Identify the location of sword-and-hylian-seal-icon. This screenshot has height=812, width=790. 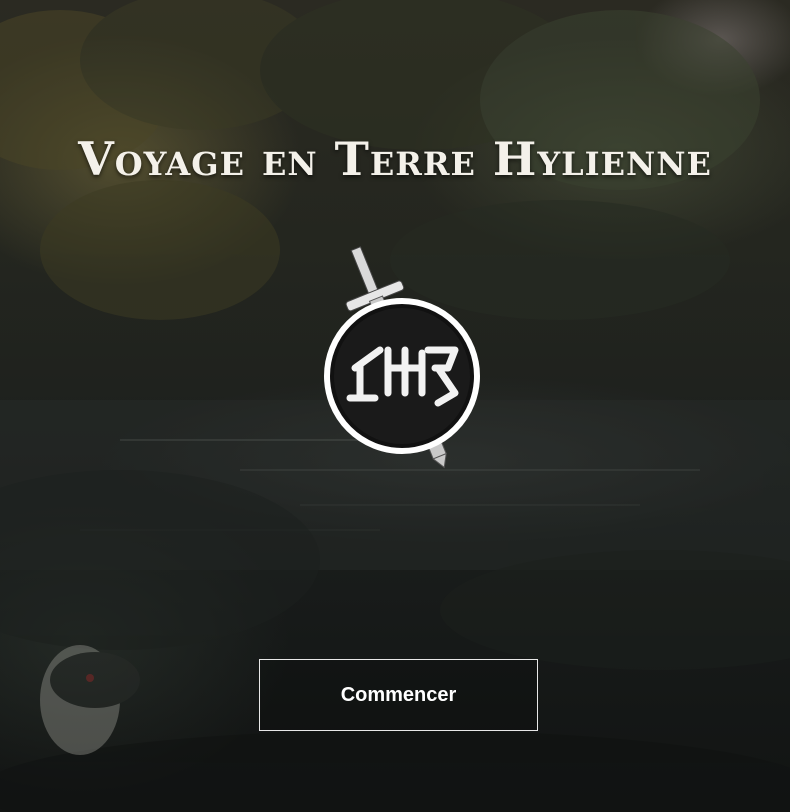
(402, 357).